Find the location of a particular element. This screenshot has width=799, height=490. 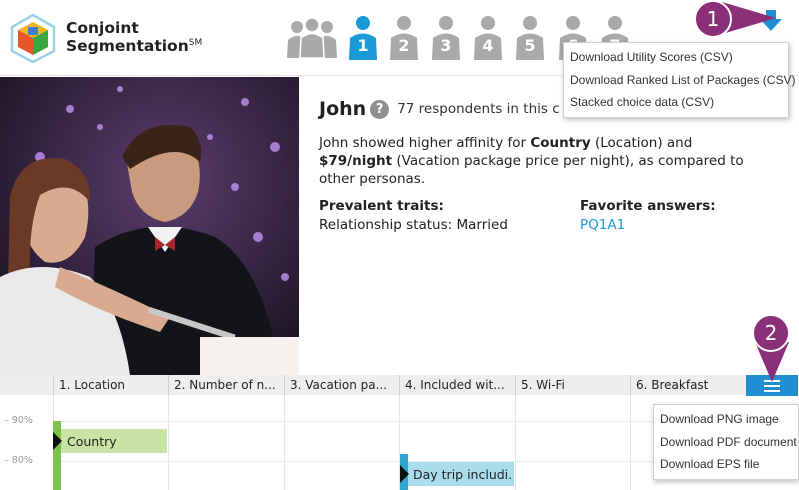

description-highlight: Country is located at coordinates (560, 143).